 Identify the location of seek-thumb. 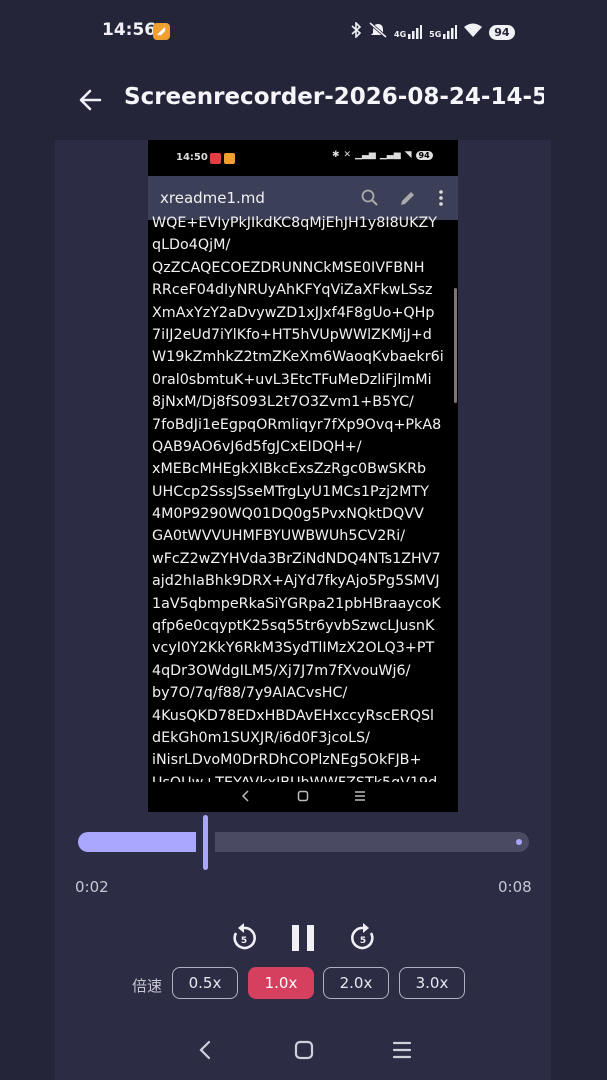
(205, 842).